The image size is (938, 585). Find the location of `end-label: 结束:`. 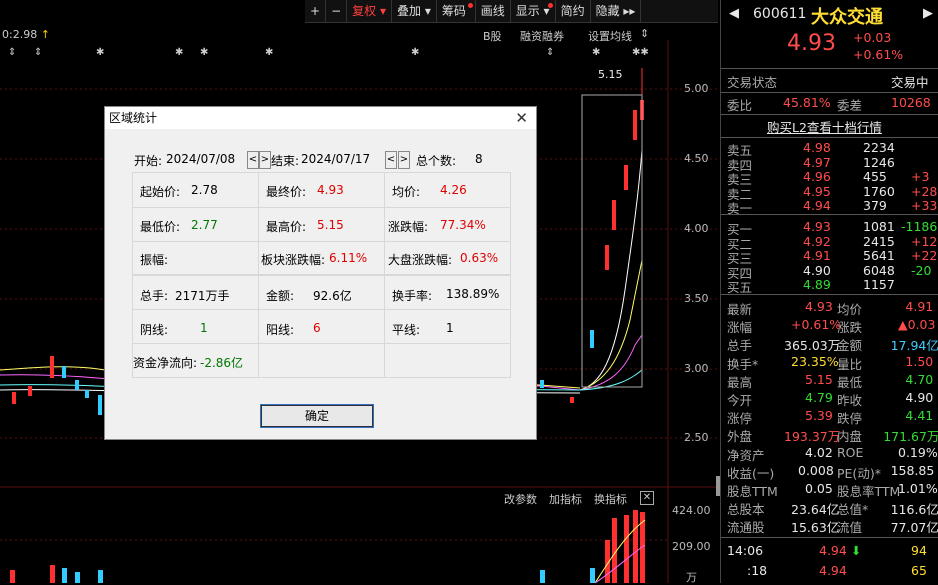

end-label: 结束: is located at coordinates (285, 161).